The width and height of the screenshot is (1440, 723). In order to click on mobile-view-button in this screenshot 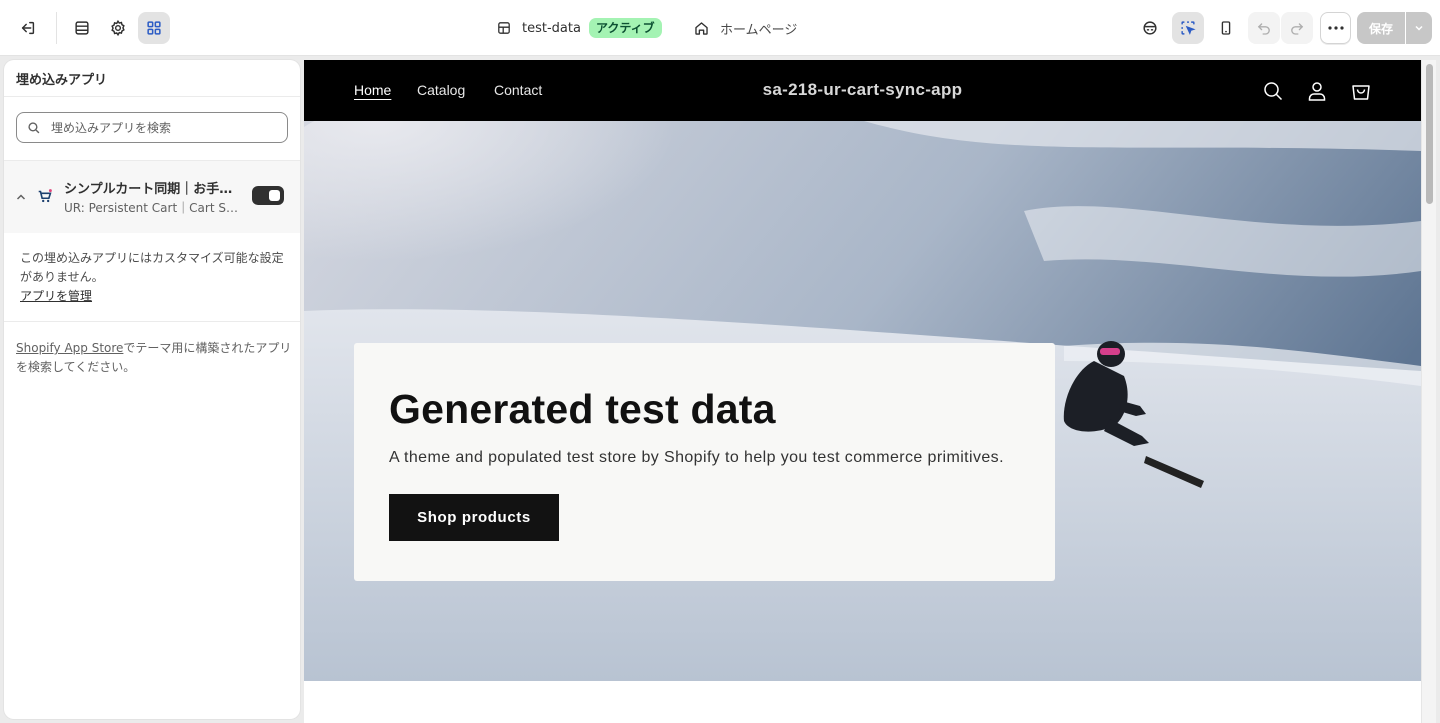, I will do `click(1226, 28)`.